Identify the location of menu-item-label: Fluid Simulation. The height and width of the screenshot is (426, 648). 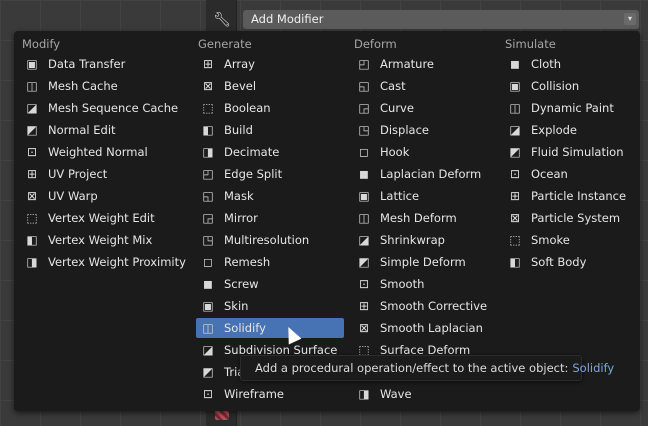
(577, 152).